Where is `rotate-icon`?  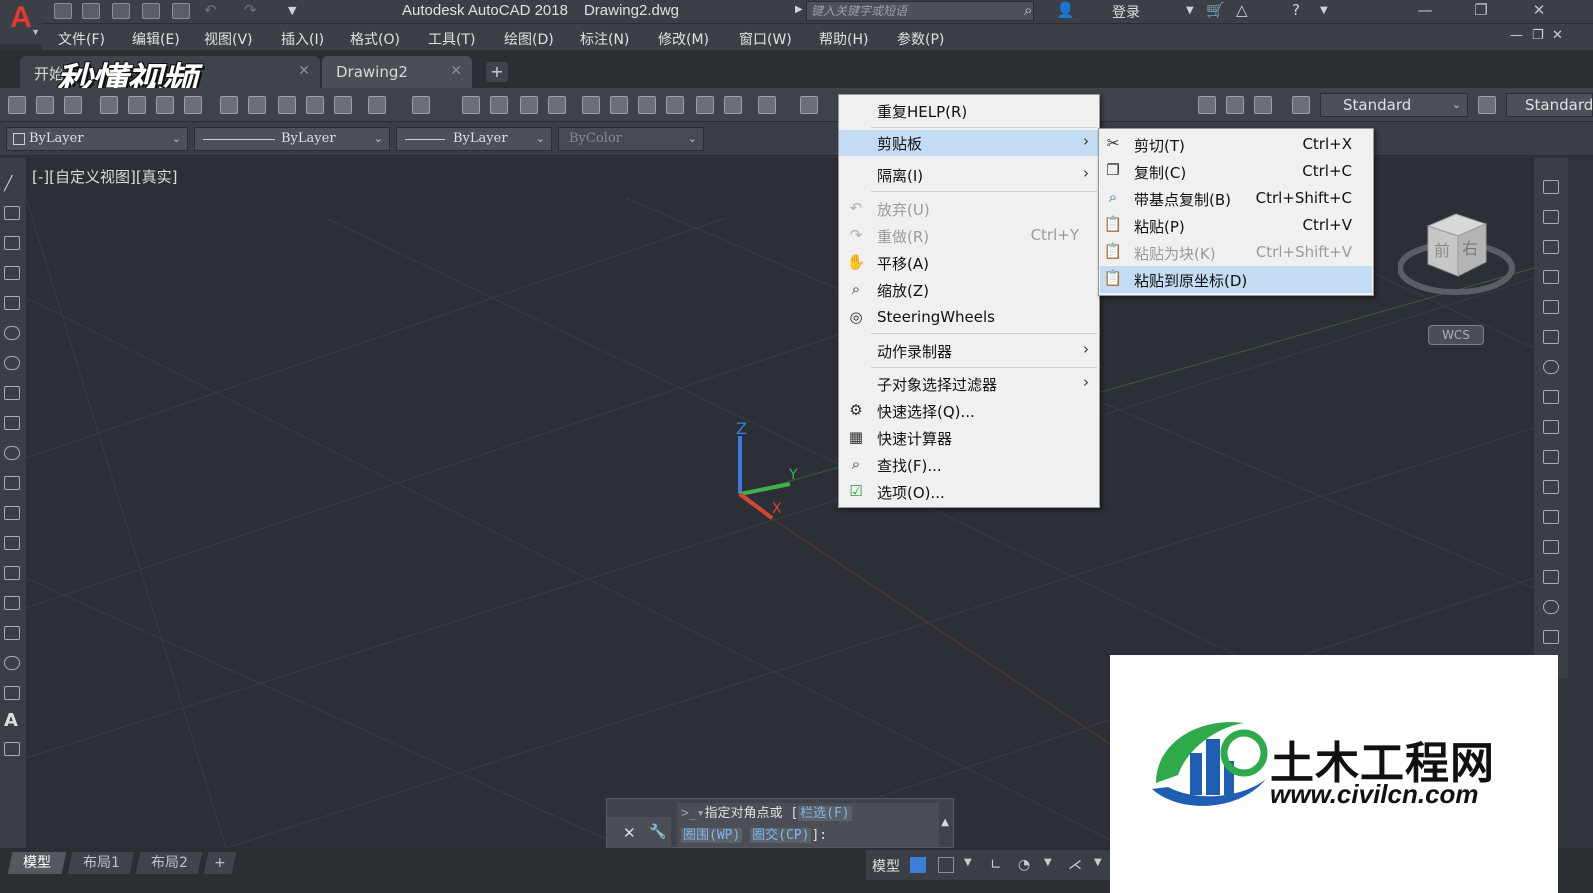 rotate-icon is located at coordinates (1551, 367).